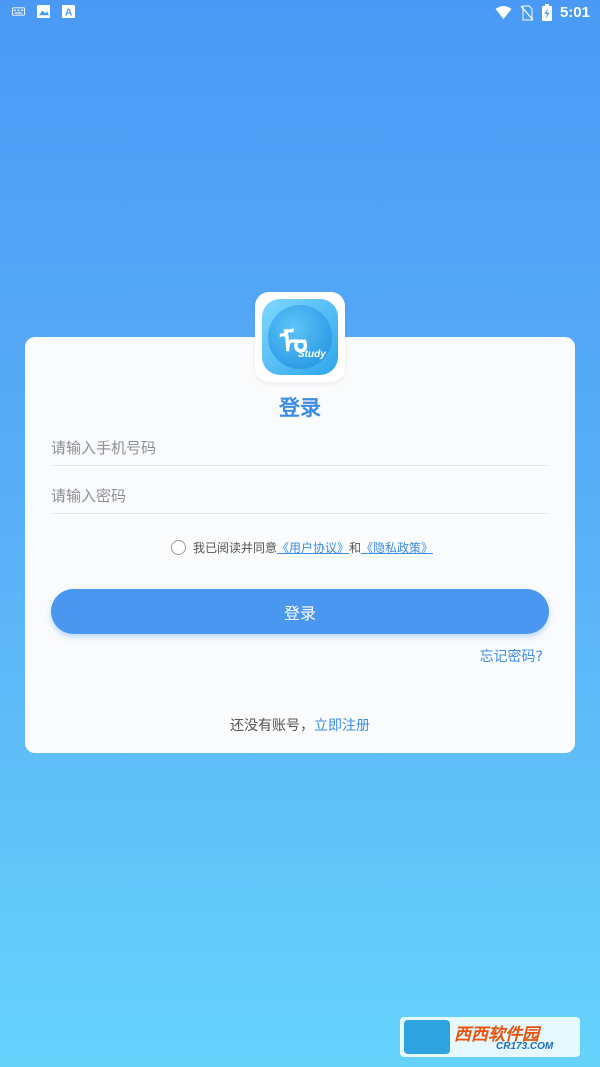  Describe the element at coordinates (178, 547) in the screenshot. I see `agreement-radio` at that location.